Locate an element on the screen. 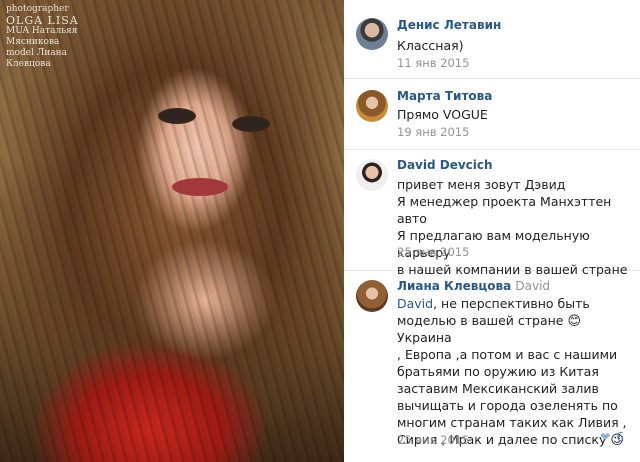 This screenshot has width=640, height=462. like-count: 6 is located at coordinates (620, 437).